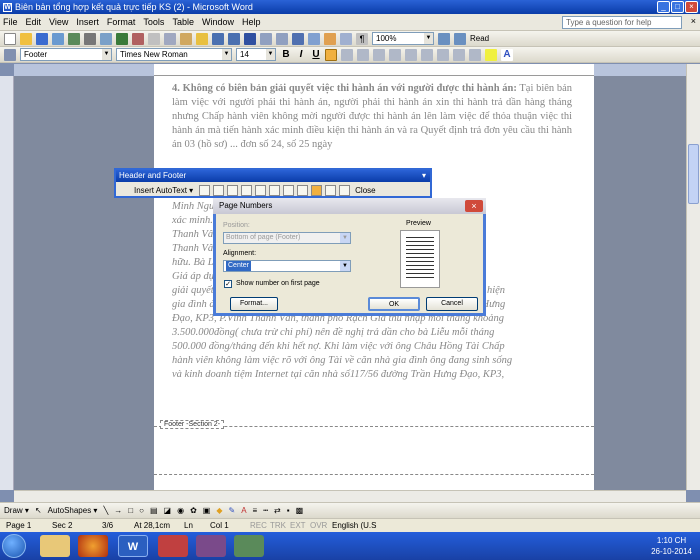 This screenshot has width=700, height=560. What do you see at coordinates (314, 38) in the screenshot?
I see `columns-icon` at bounding box center [314, 38].